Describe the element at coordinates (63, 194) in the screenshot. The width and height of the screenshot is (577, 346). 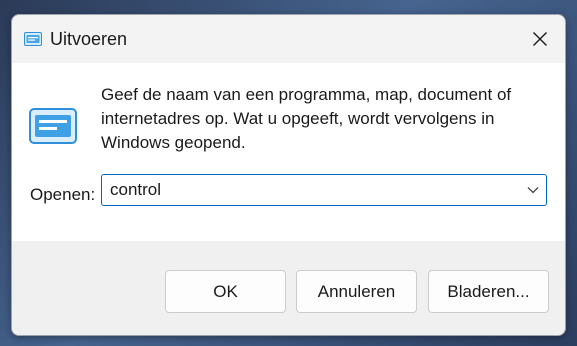
I see `open-label: Openen:` at that location.